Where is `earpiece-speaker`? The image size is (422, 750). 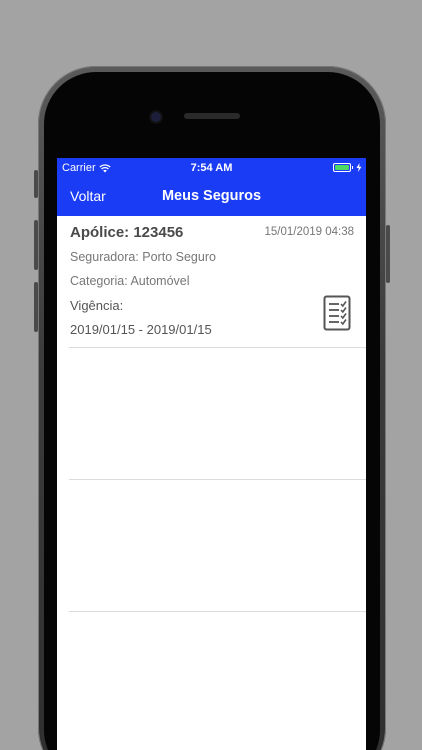
earpiece-speaker is located at coordinates (212, 116).